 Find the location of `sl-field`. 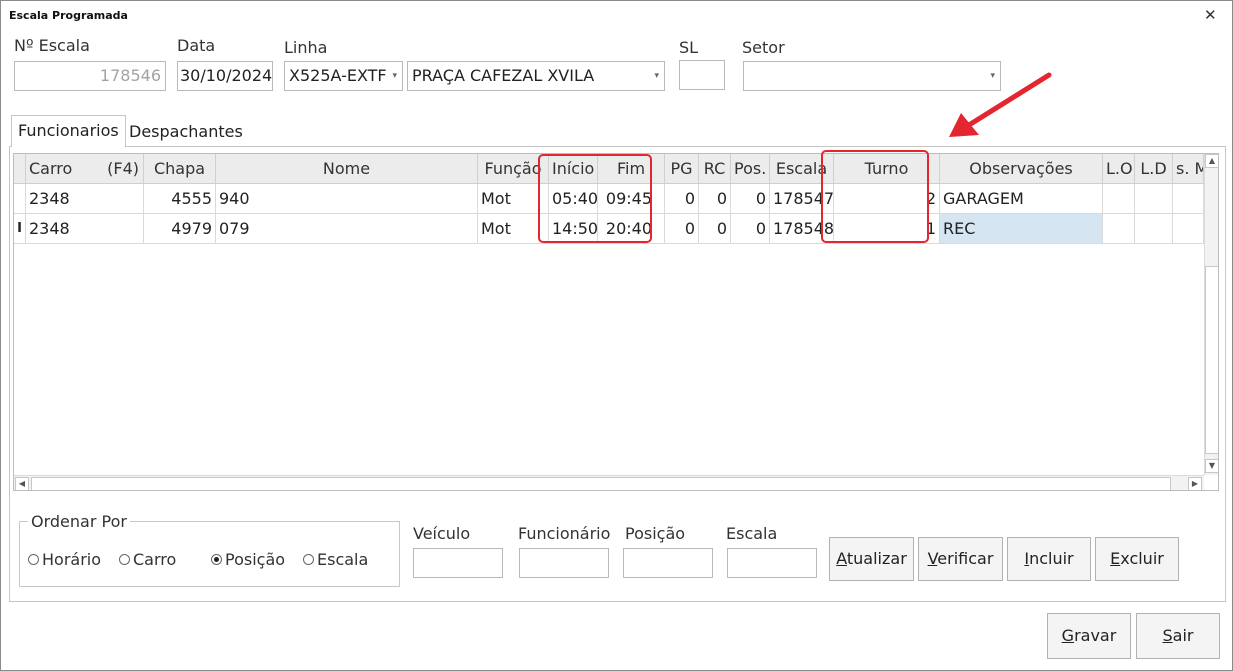

sl-field is located at coordinates (702, 75).